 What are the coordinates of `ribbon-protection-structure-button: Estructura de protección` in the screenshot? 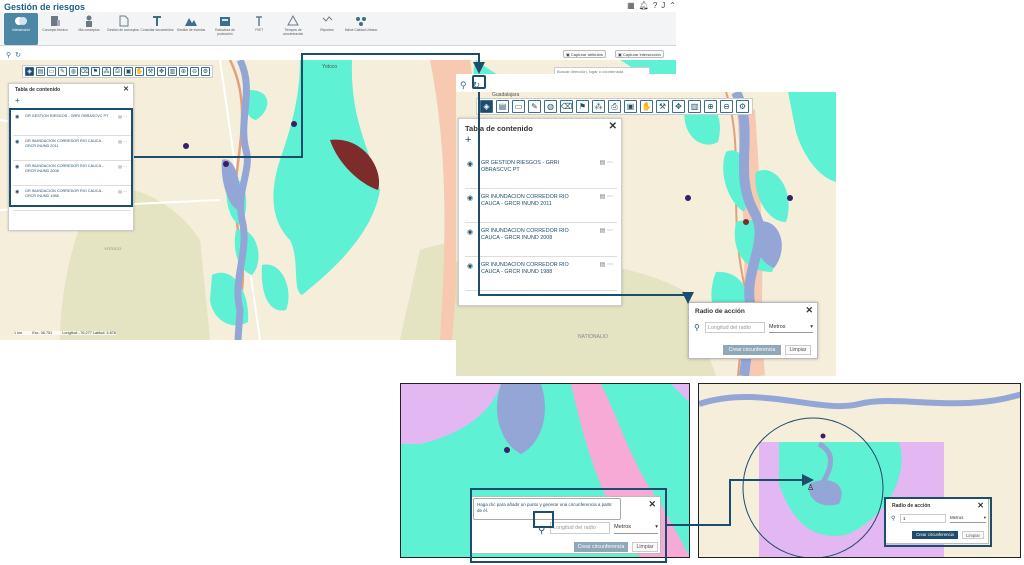 It's located at (225, 29).